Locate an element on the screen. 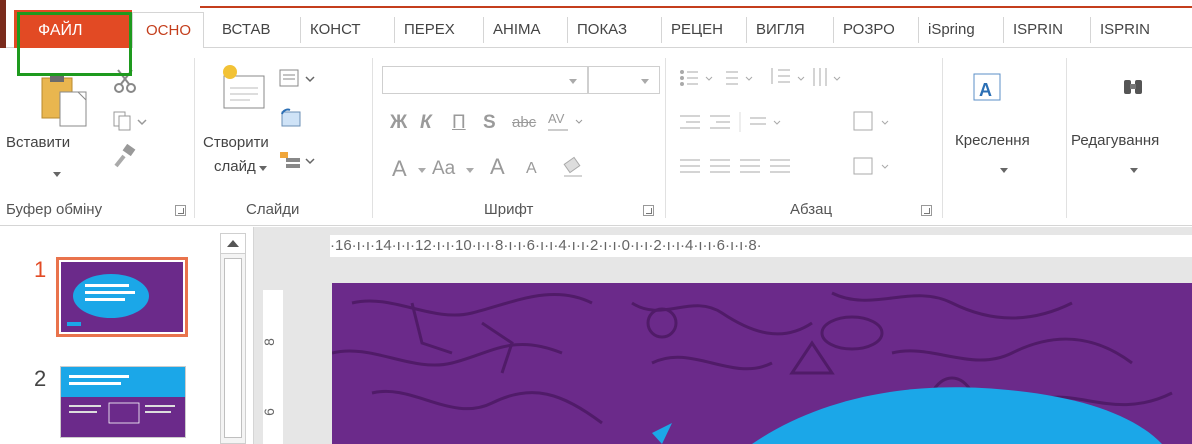  drawing-button: Креслення is located at coordinates (992, 140).